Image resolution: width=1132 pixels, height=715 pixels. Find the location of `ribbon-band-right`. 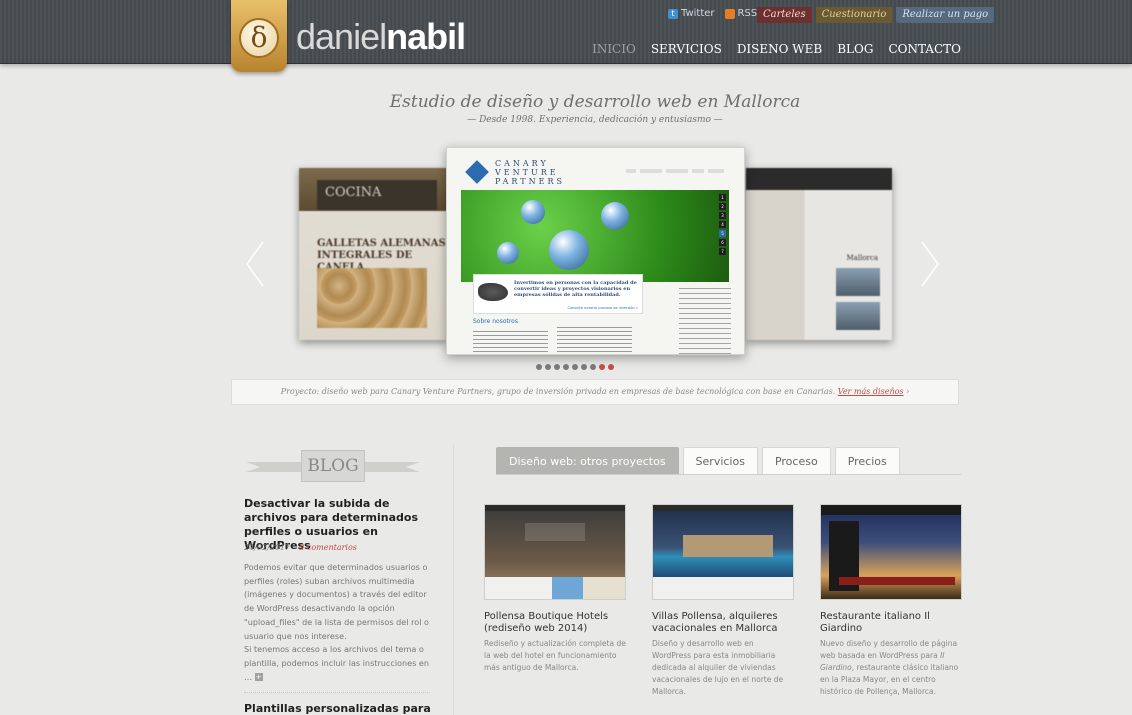

ribbon-band-right is located at coordinates (392, 467).